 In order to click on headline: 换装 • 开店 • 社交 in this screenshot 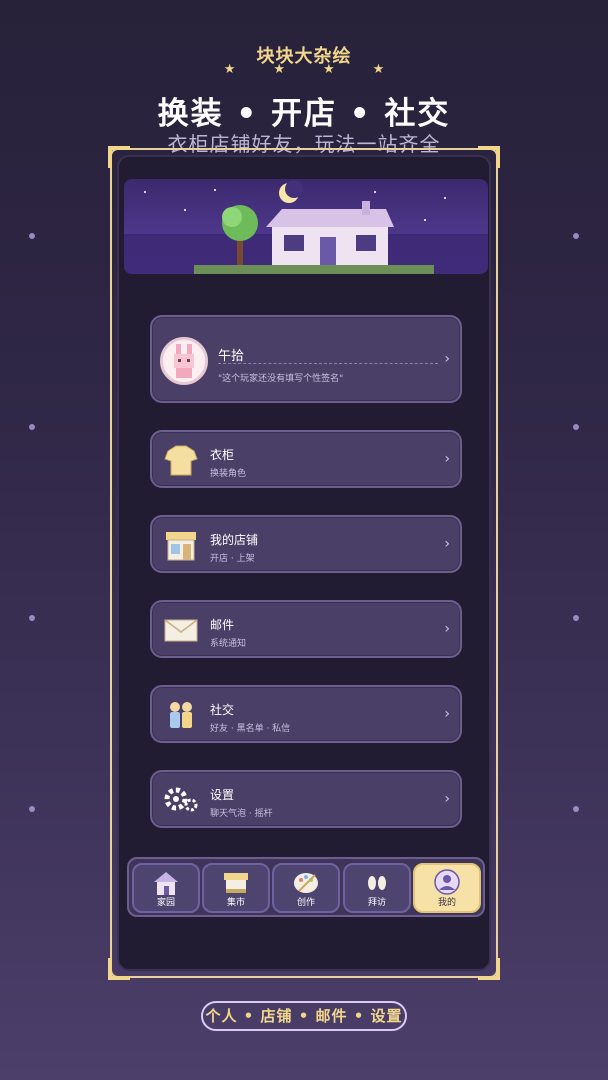, I will do `click(304, 114)`.